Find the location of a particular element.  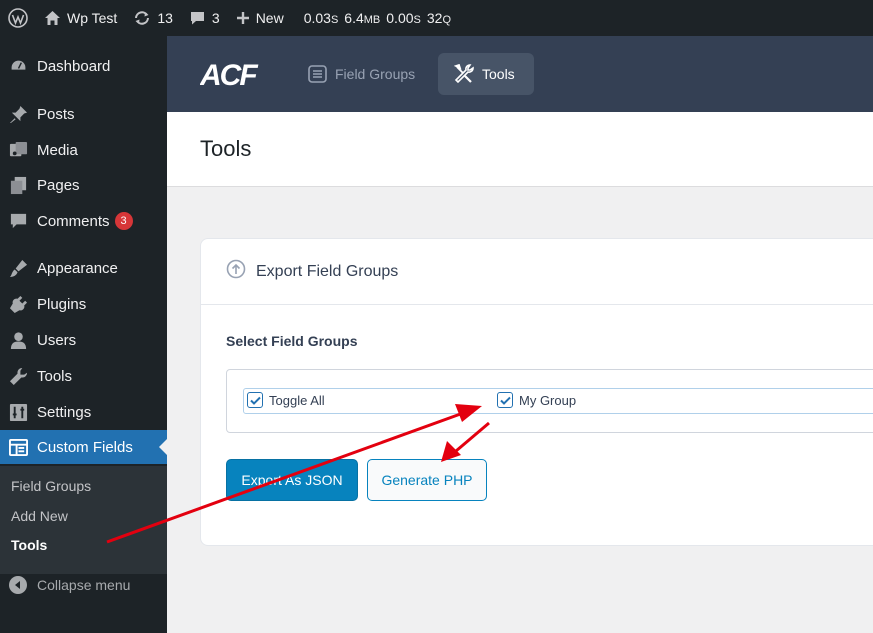

admin-bar: Wp Test 13 3 New 0.03S 6.4MB 0.00S 32Q is located at coordinates (436, 18).